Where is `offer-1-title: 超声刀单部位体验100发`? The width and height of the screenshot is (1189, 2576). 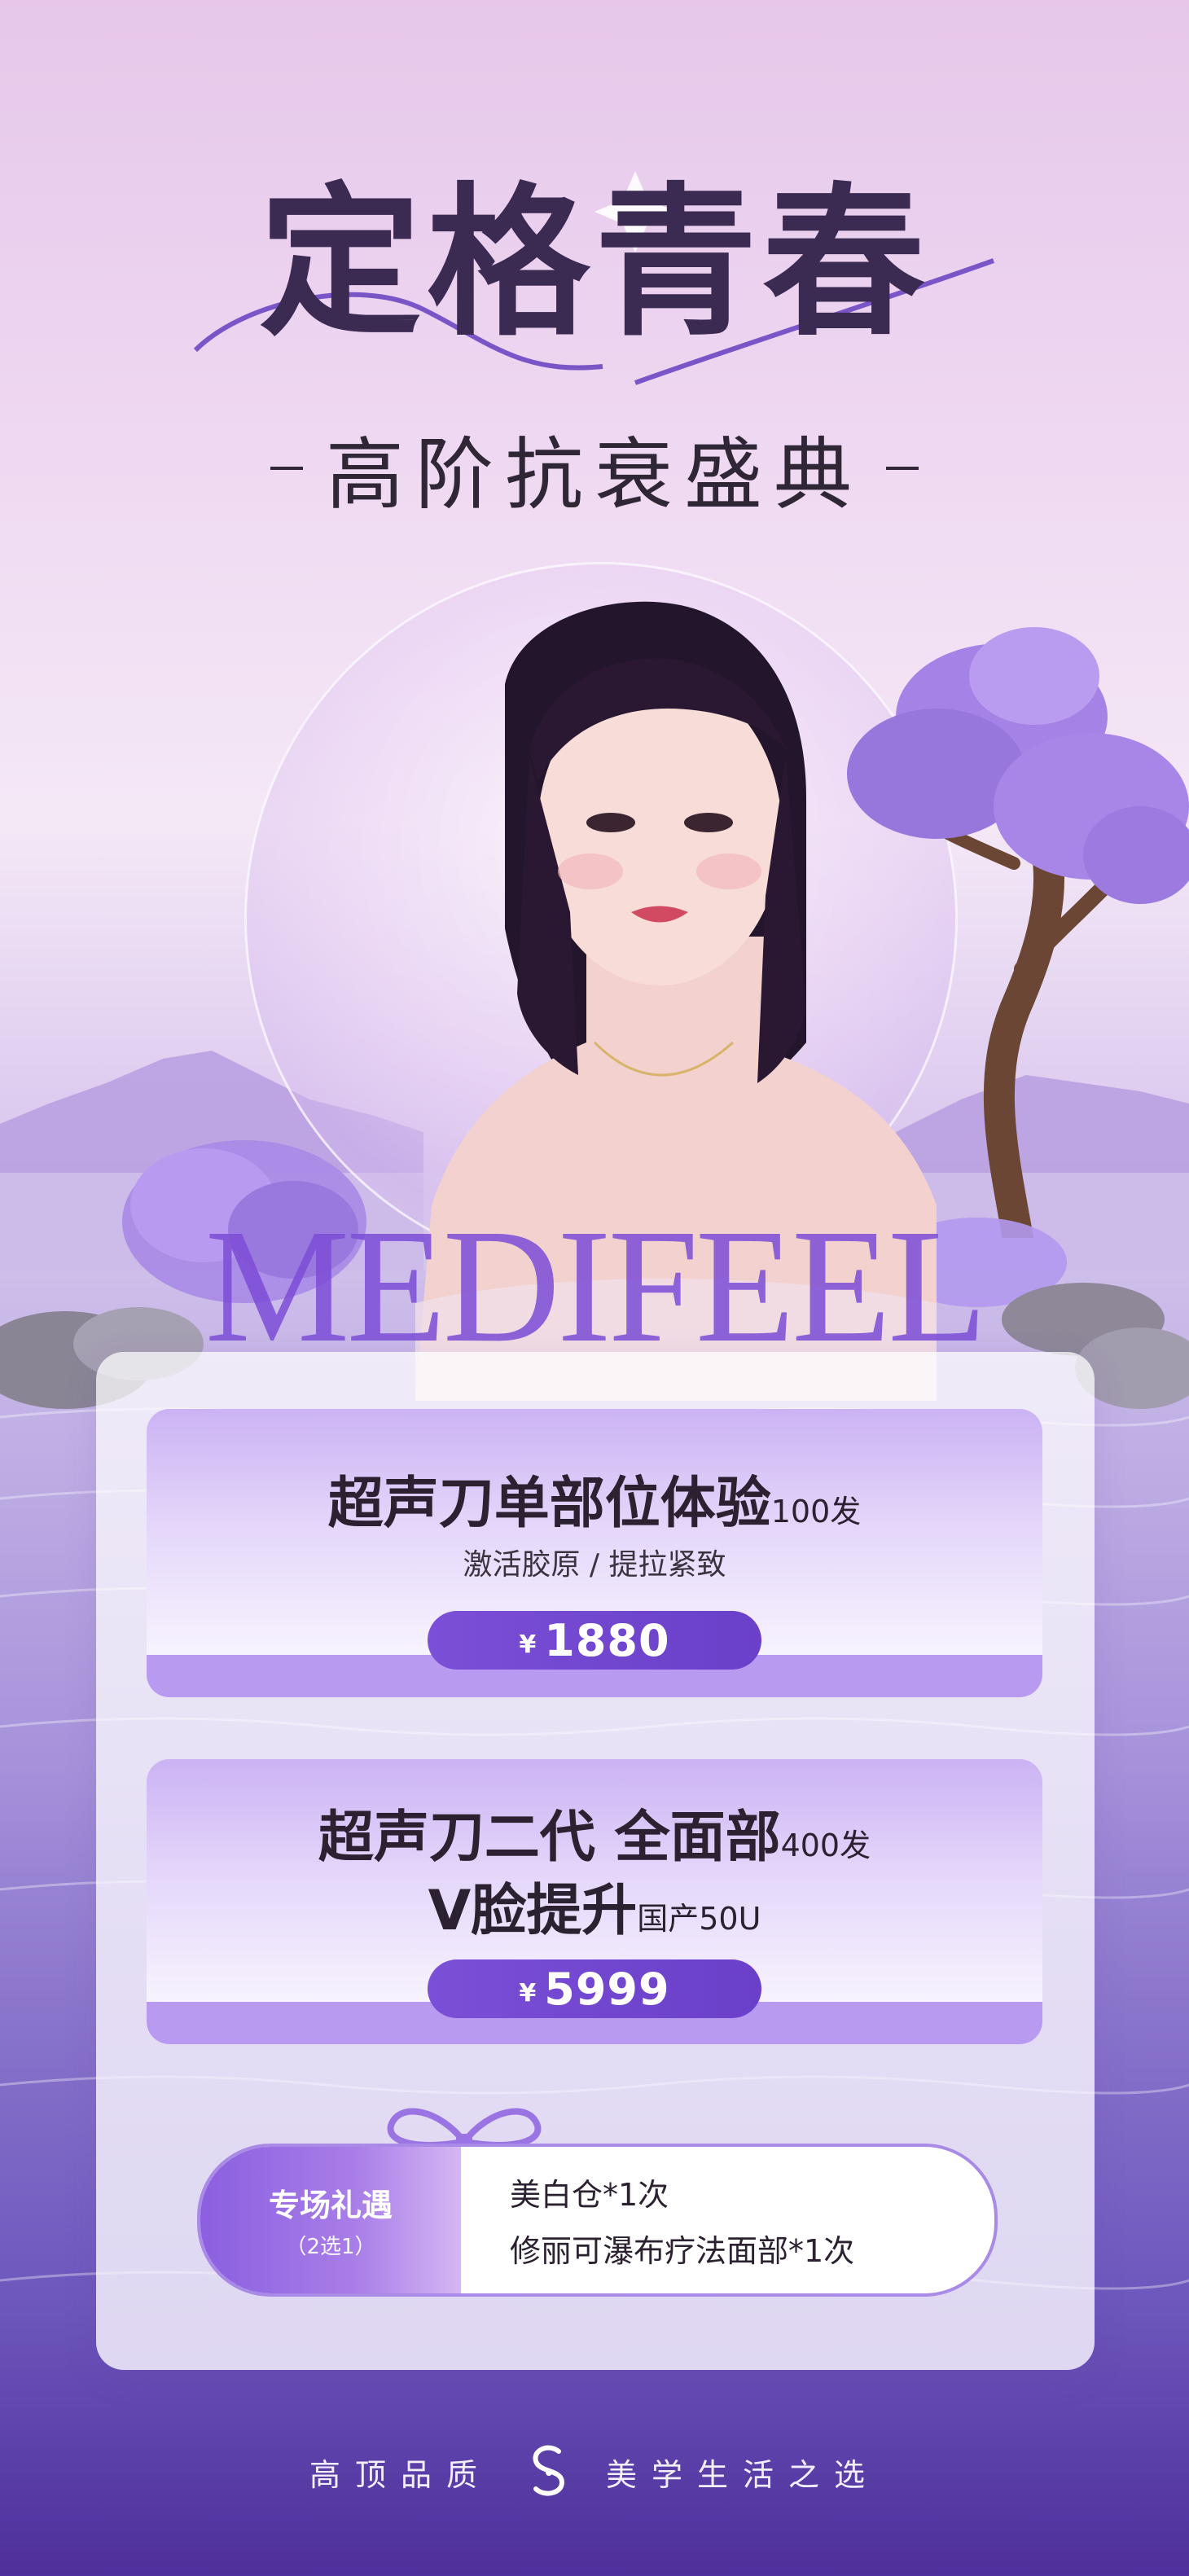 offer-1-title: 超声刀单部位体验100发 is located at coordinates (594, 1498).